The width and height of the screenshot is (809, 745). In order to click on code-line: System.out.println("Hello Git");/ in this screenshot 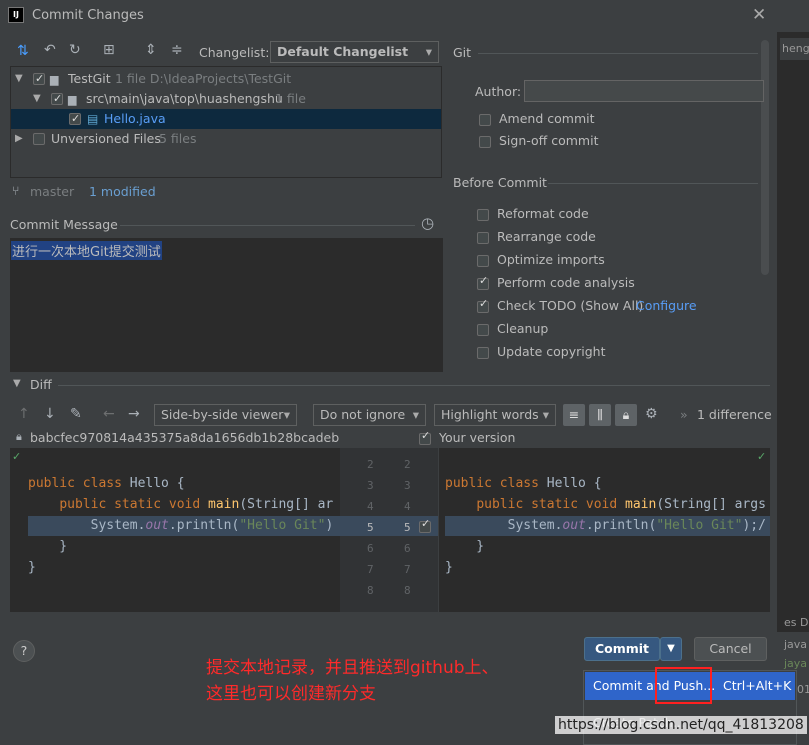, I will do `click(605, 525)`.